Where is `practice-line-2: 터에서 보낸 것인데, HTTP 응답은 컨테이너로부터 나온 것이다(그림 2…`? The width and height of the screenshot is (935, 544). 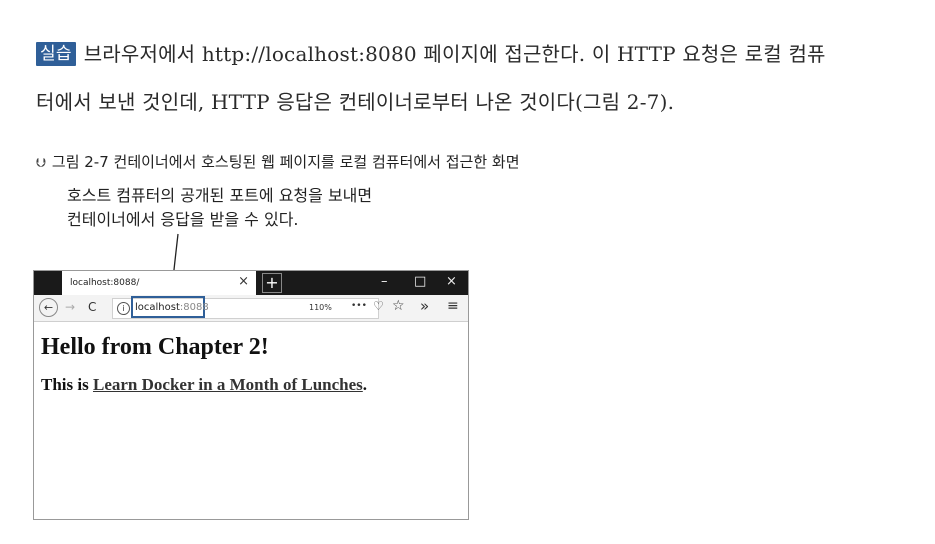 practice-line-2: 터에서 보낸 것인데, HTTP 응답은 컨테이너로부터 나온 것이다(그림 2… is located at coordinates (355, 102).